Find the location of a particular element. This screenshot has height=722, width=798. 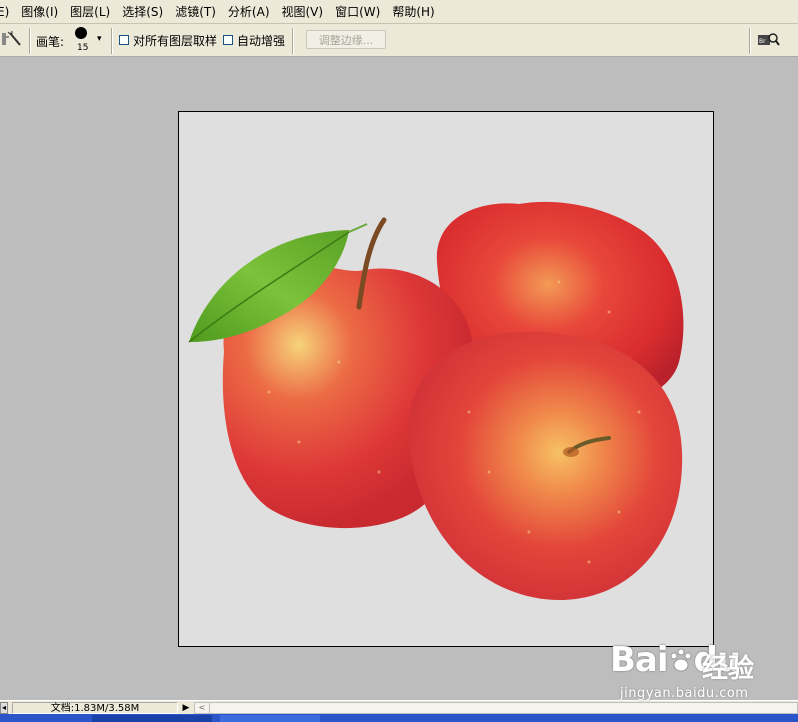

brush-size: 15 is located at coordinates (83, 48).